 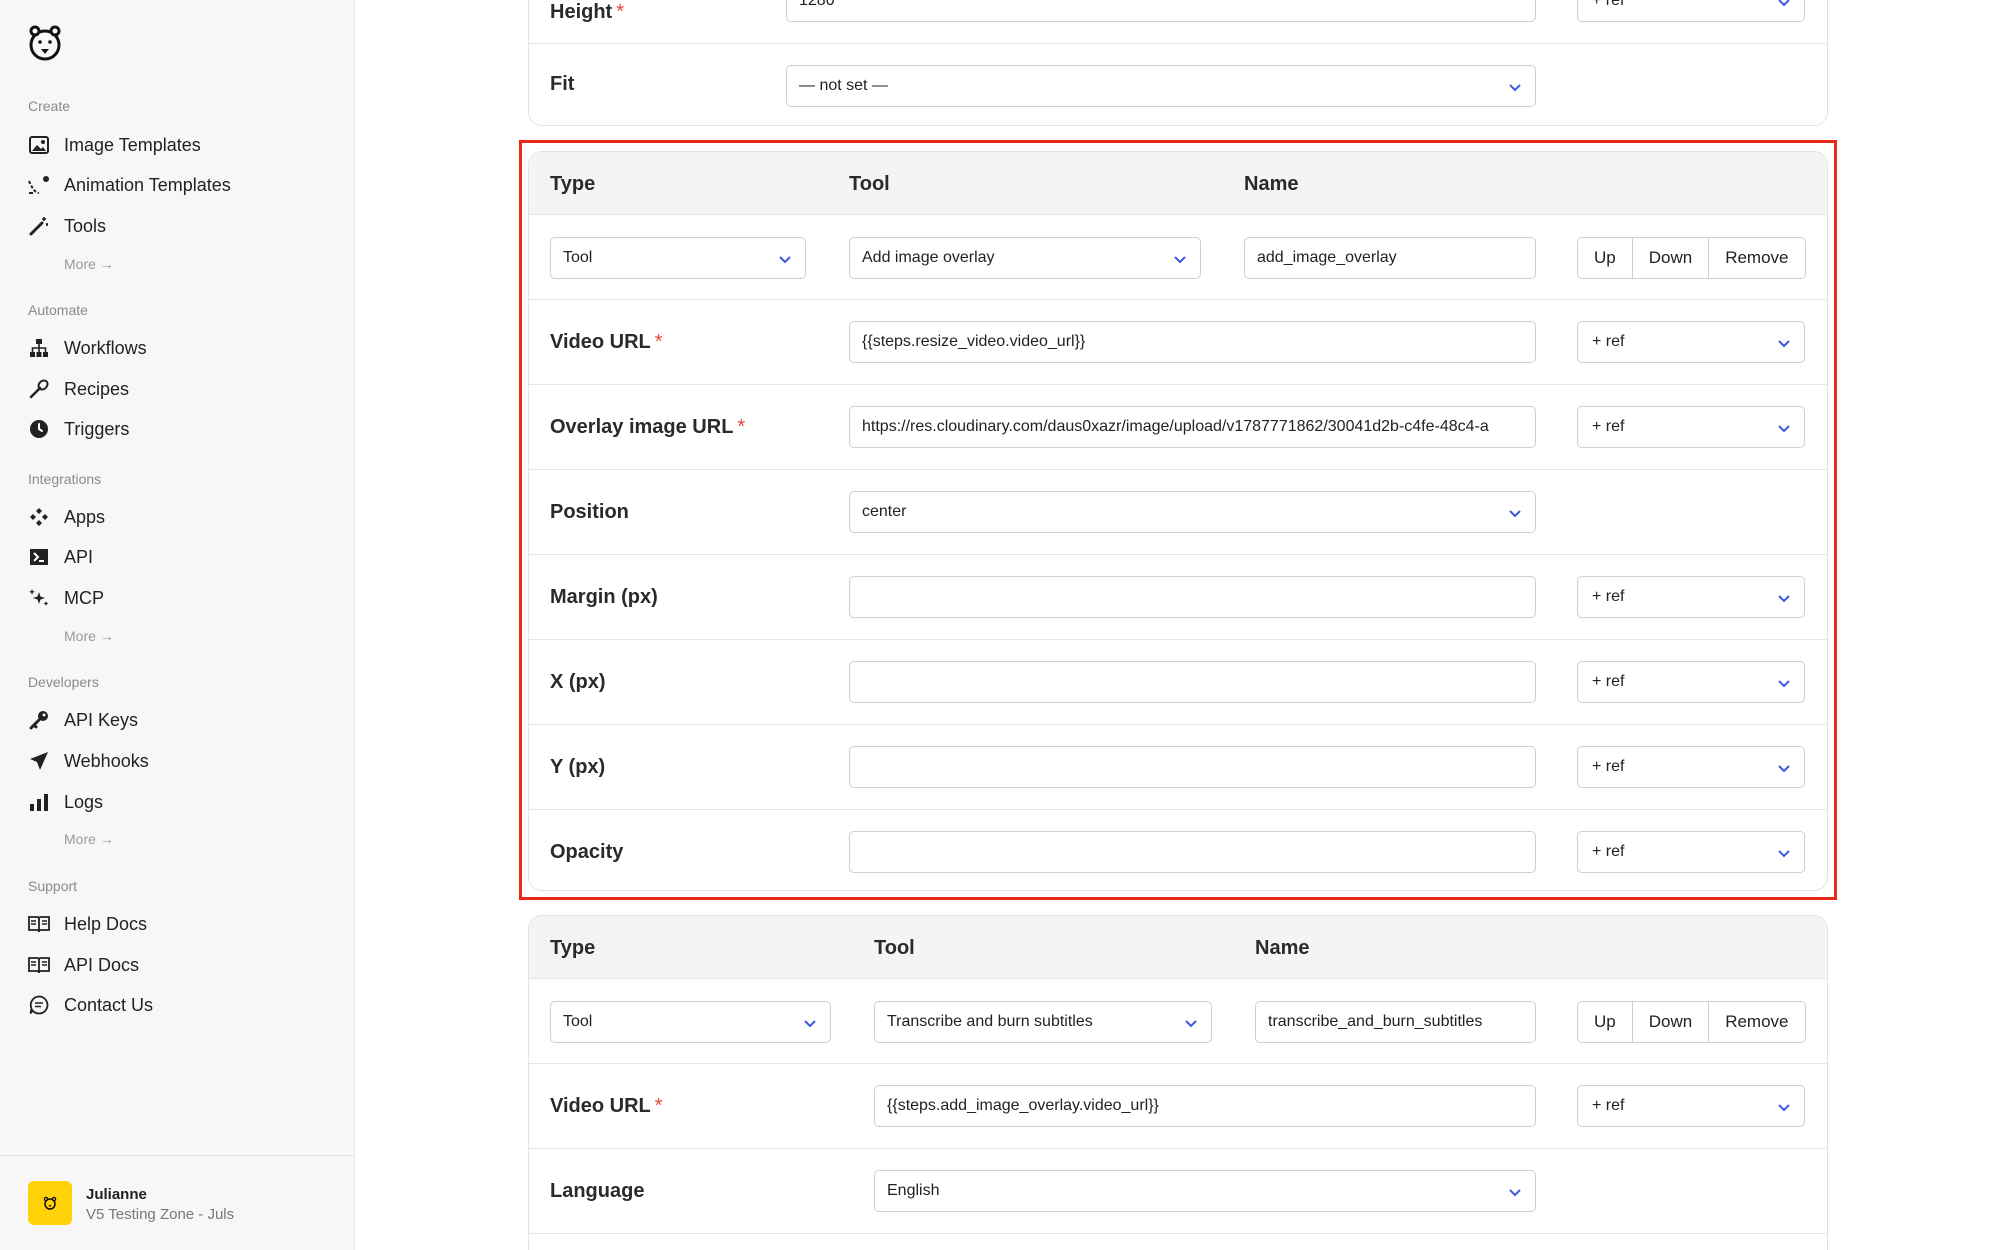 I want to click on sidebar-item-label: API Keys, so click(x=101, y=719).